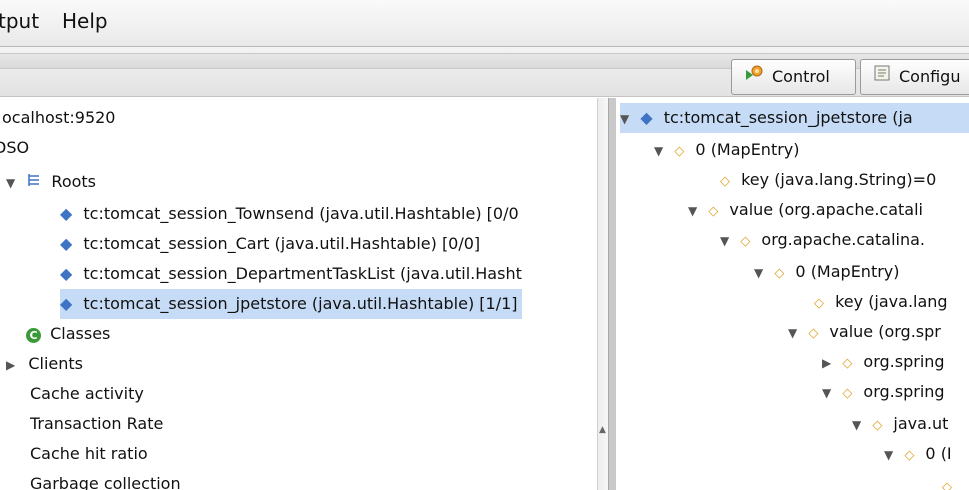 The image size is (969, 490). What do you see at coordinates (96, 424) in the screenshot?
I see `stat-item: Transaction Rate` at bounding box center [96, 424].